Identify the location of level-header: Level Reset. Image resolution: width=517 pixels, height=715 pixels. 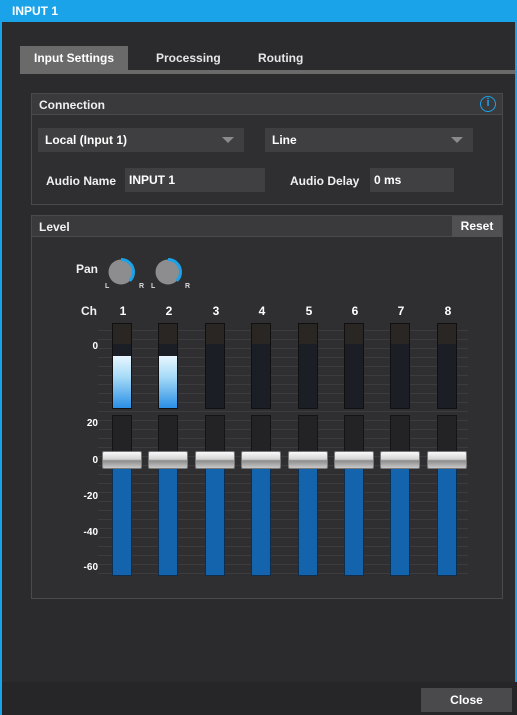
(267, 226).